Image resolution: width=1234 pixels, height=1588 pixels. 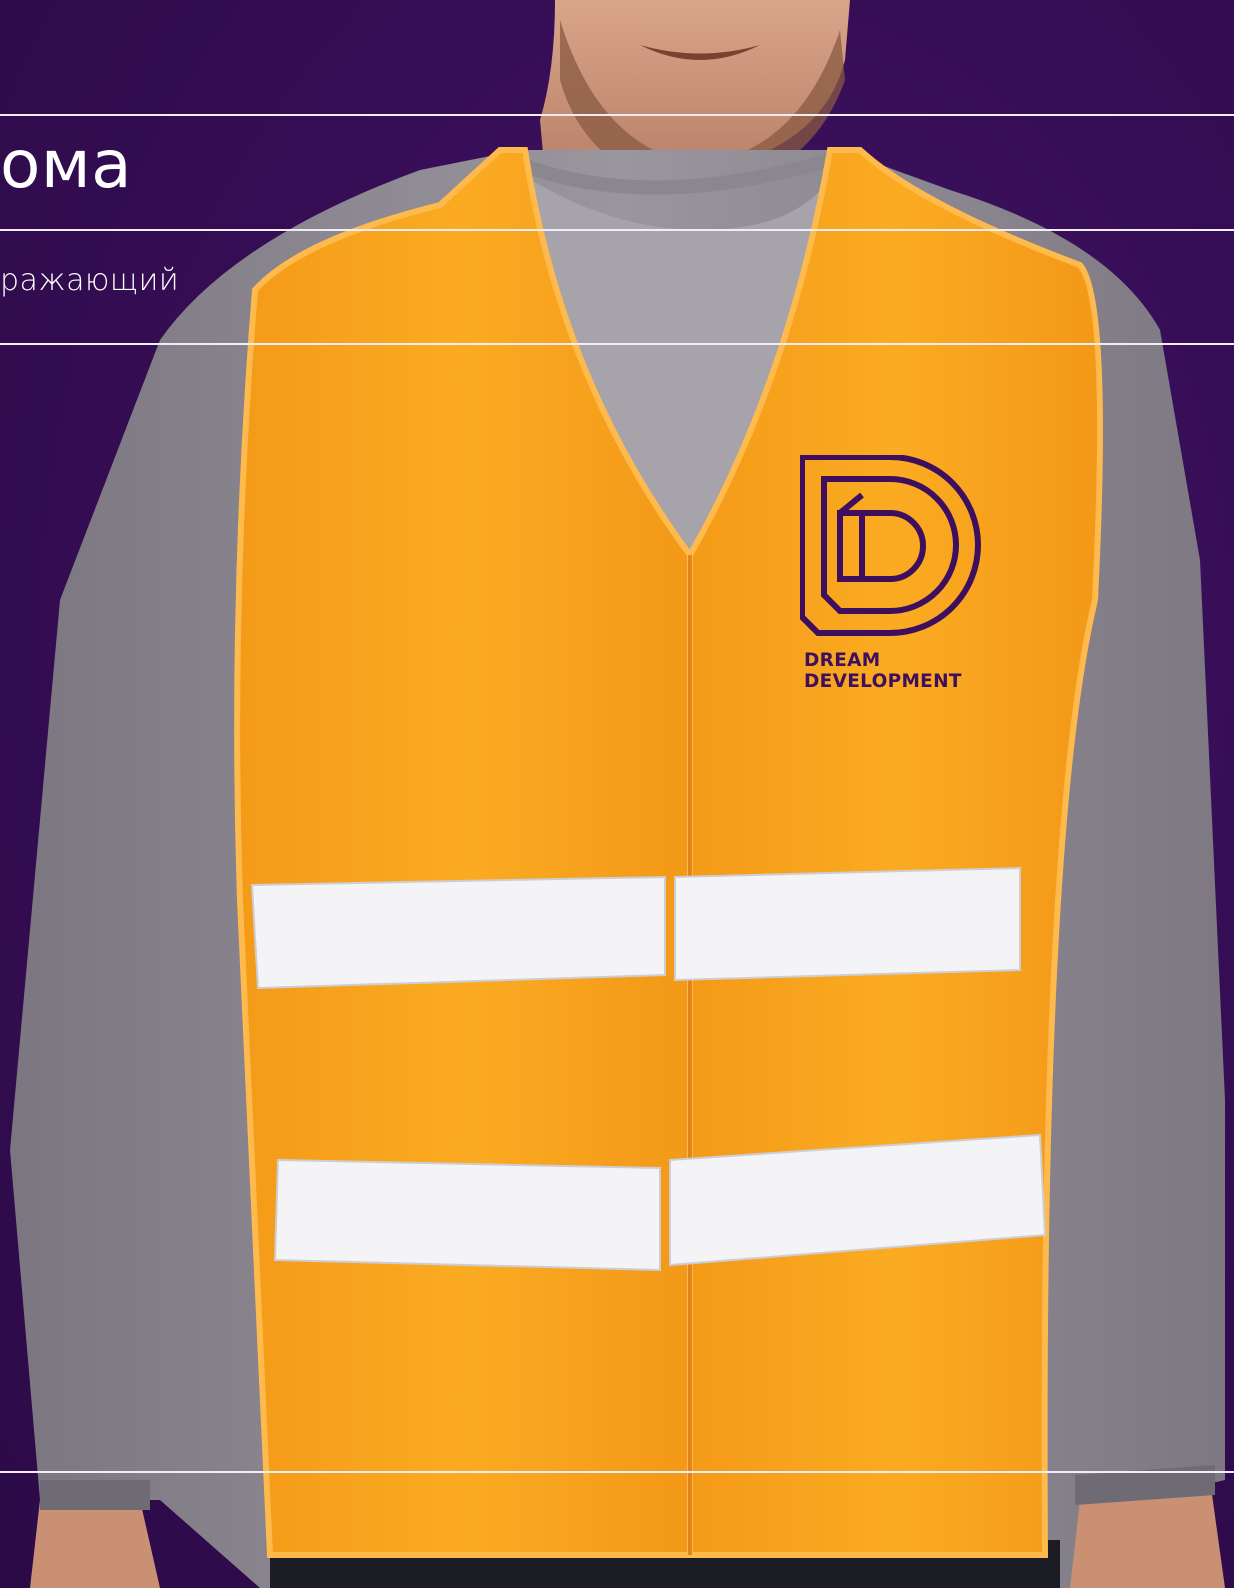 I want to click on logo-wordmark: DREAM DEVELOPMENT, so click(x=883, y=671).